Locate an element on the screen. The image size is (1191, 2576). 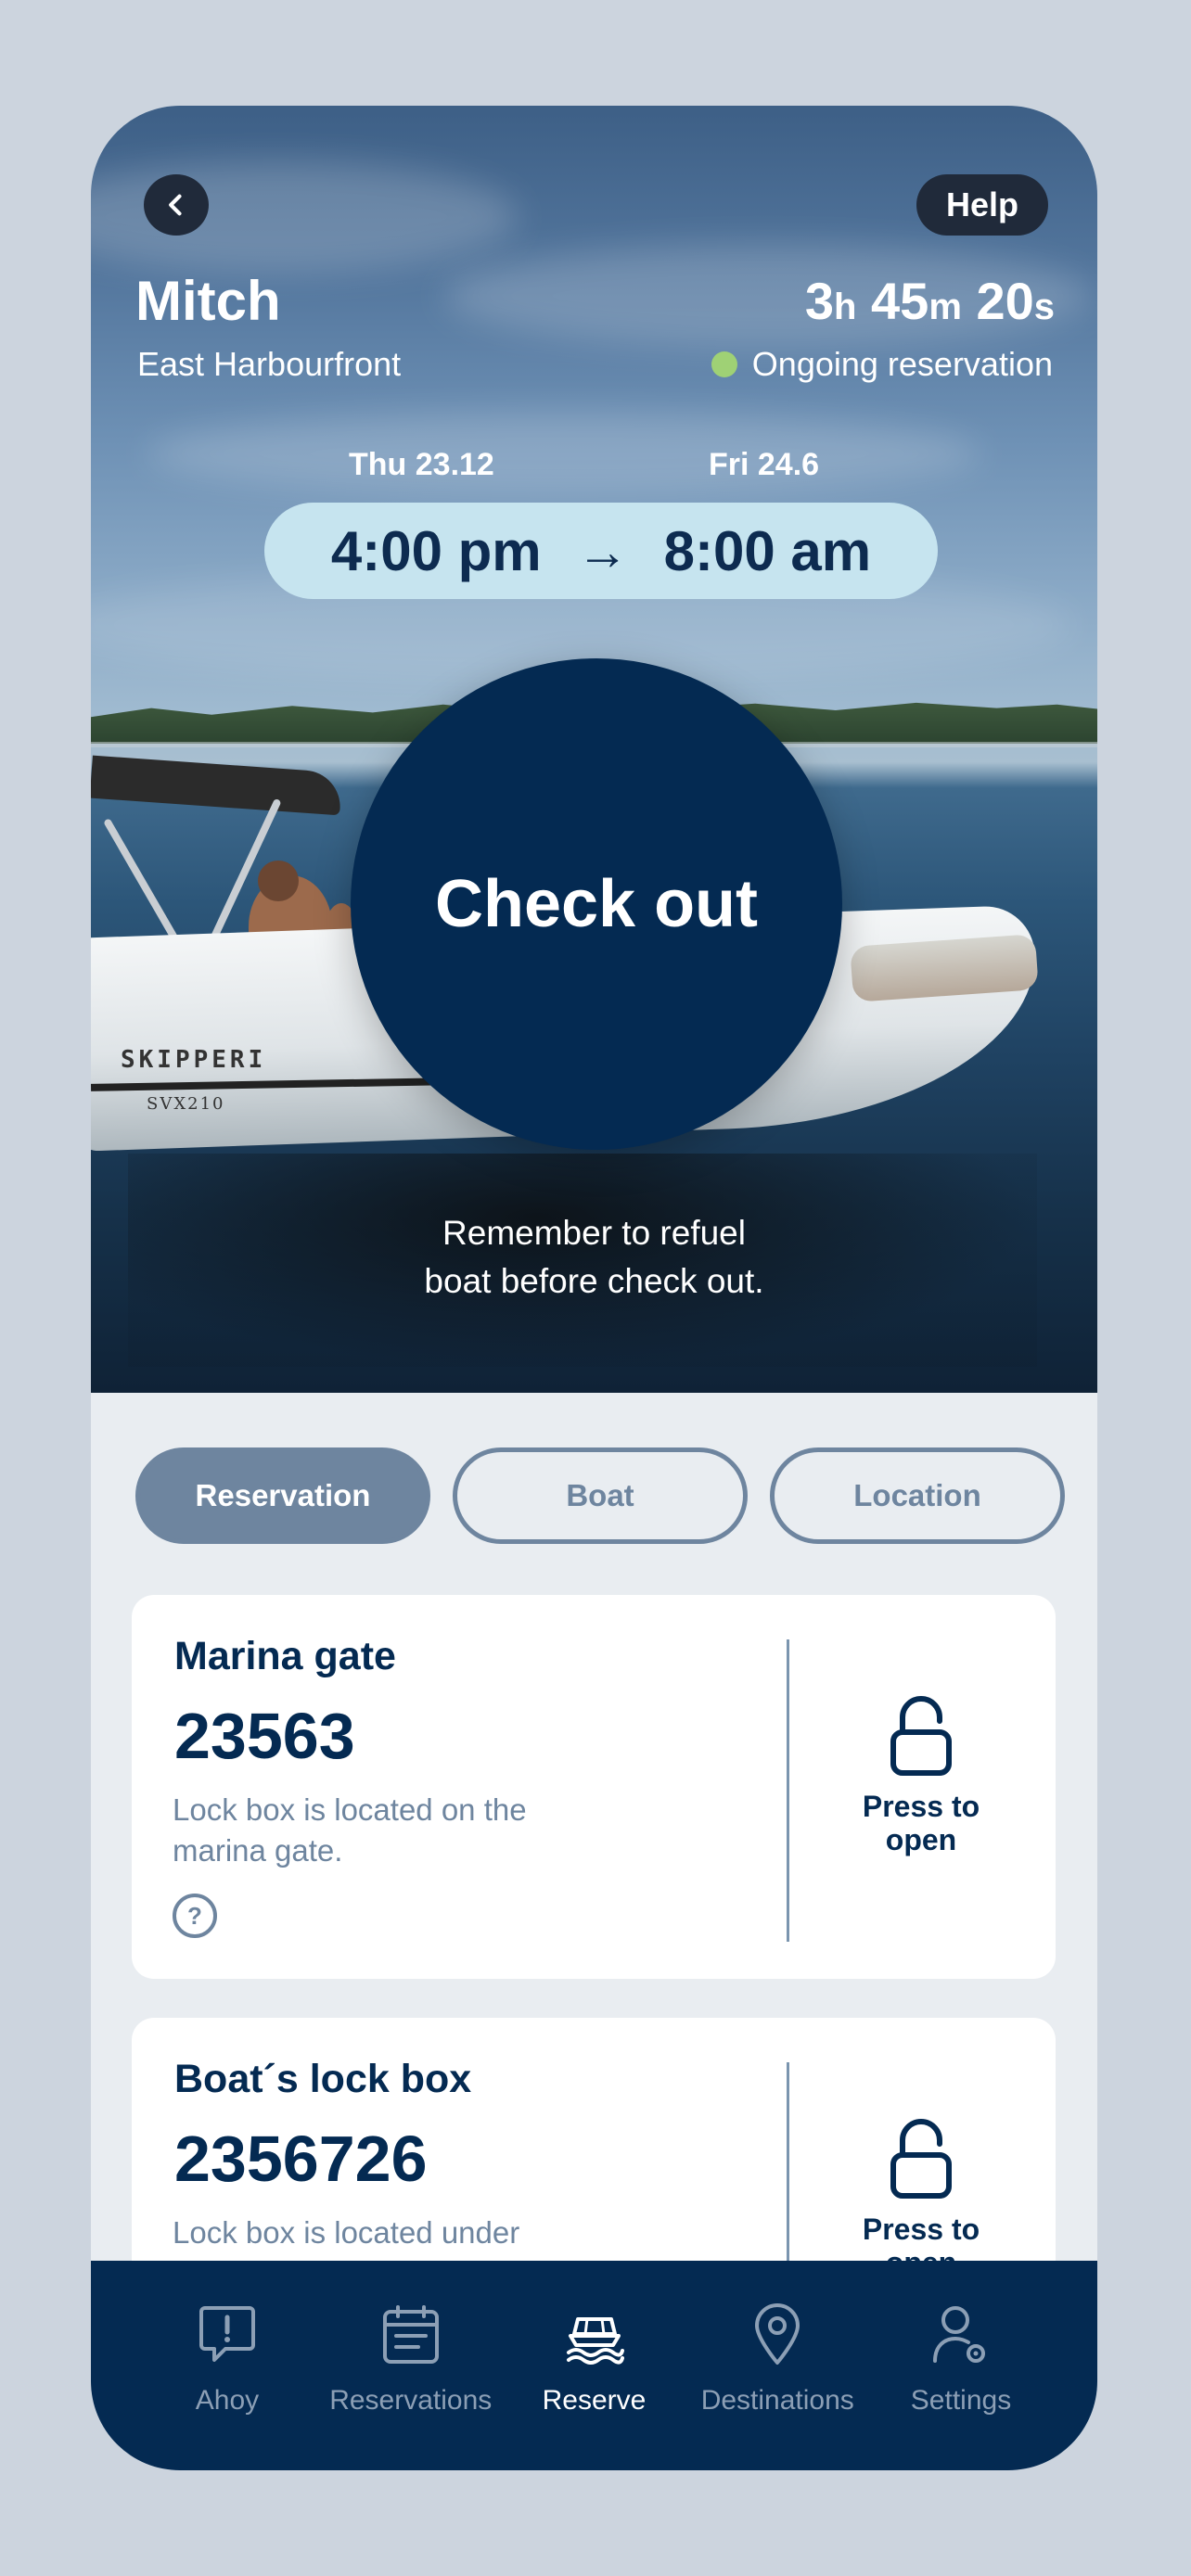
tab-reservation: Reservation is located at coordinates (283, 1495).